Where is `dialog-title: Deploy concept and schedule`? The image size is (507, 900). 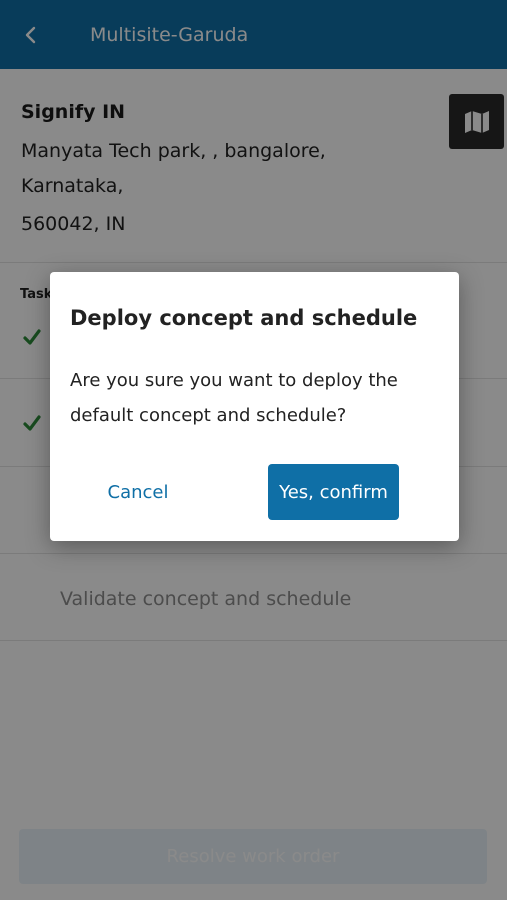 dialog-title: Deploy concept and schedule is located at coordinates (244, 318).